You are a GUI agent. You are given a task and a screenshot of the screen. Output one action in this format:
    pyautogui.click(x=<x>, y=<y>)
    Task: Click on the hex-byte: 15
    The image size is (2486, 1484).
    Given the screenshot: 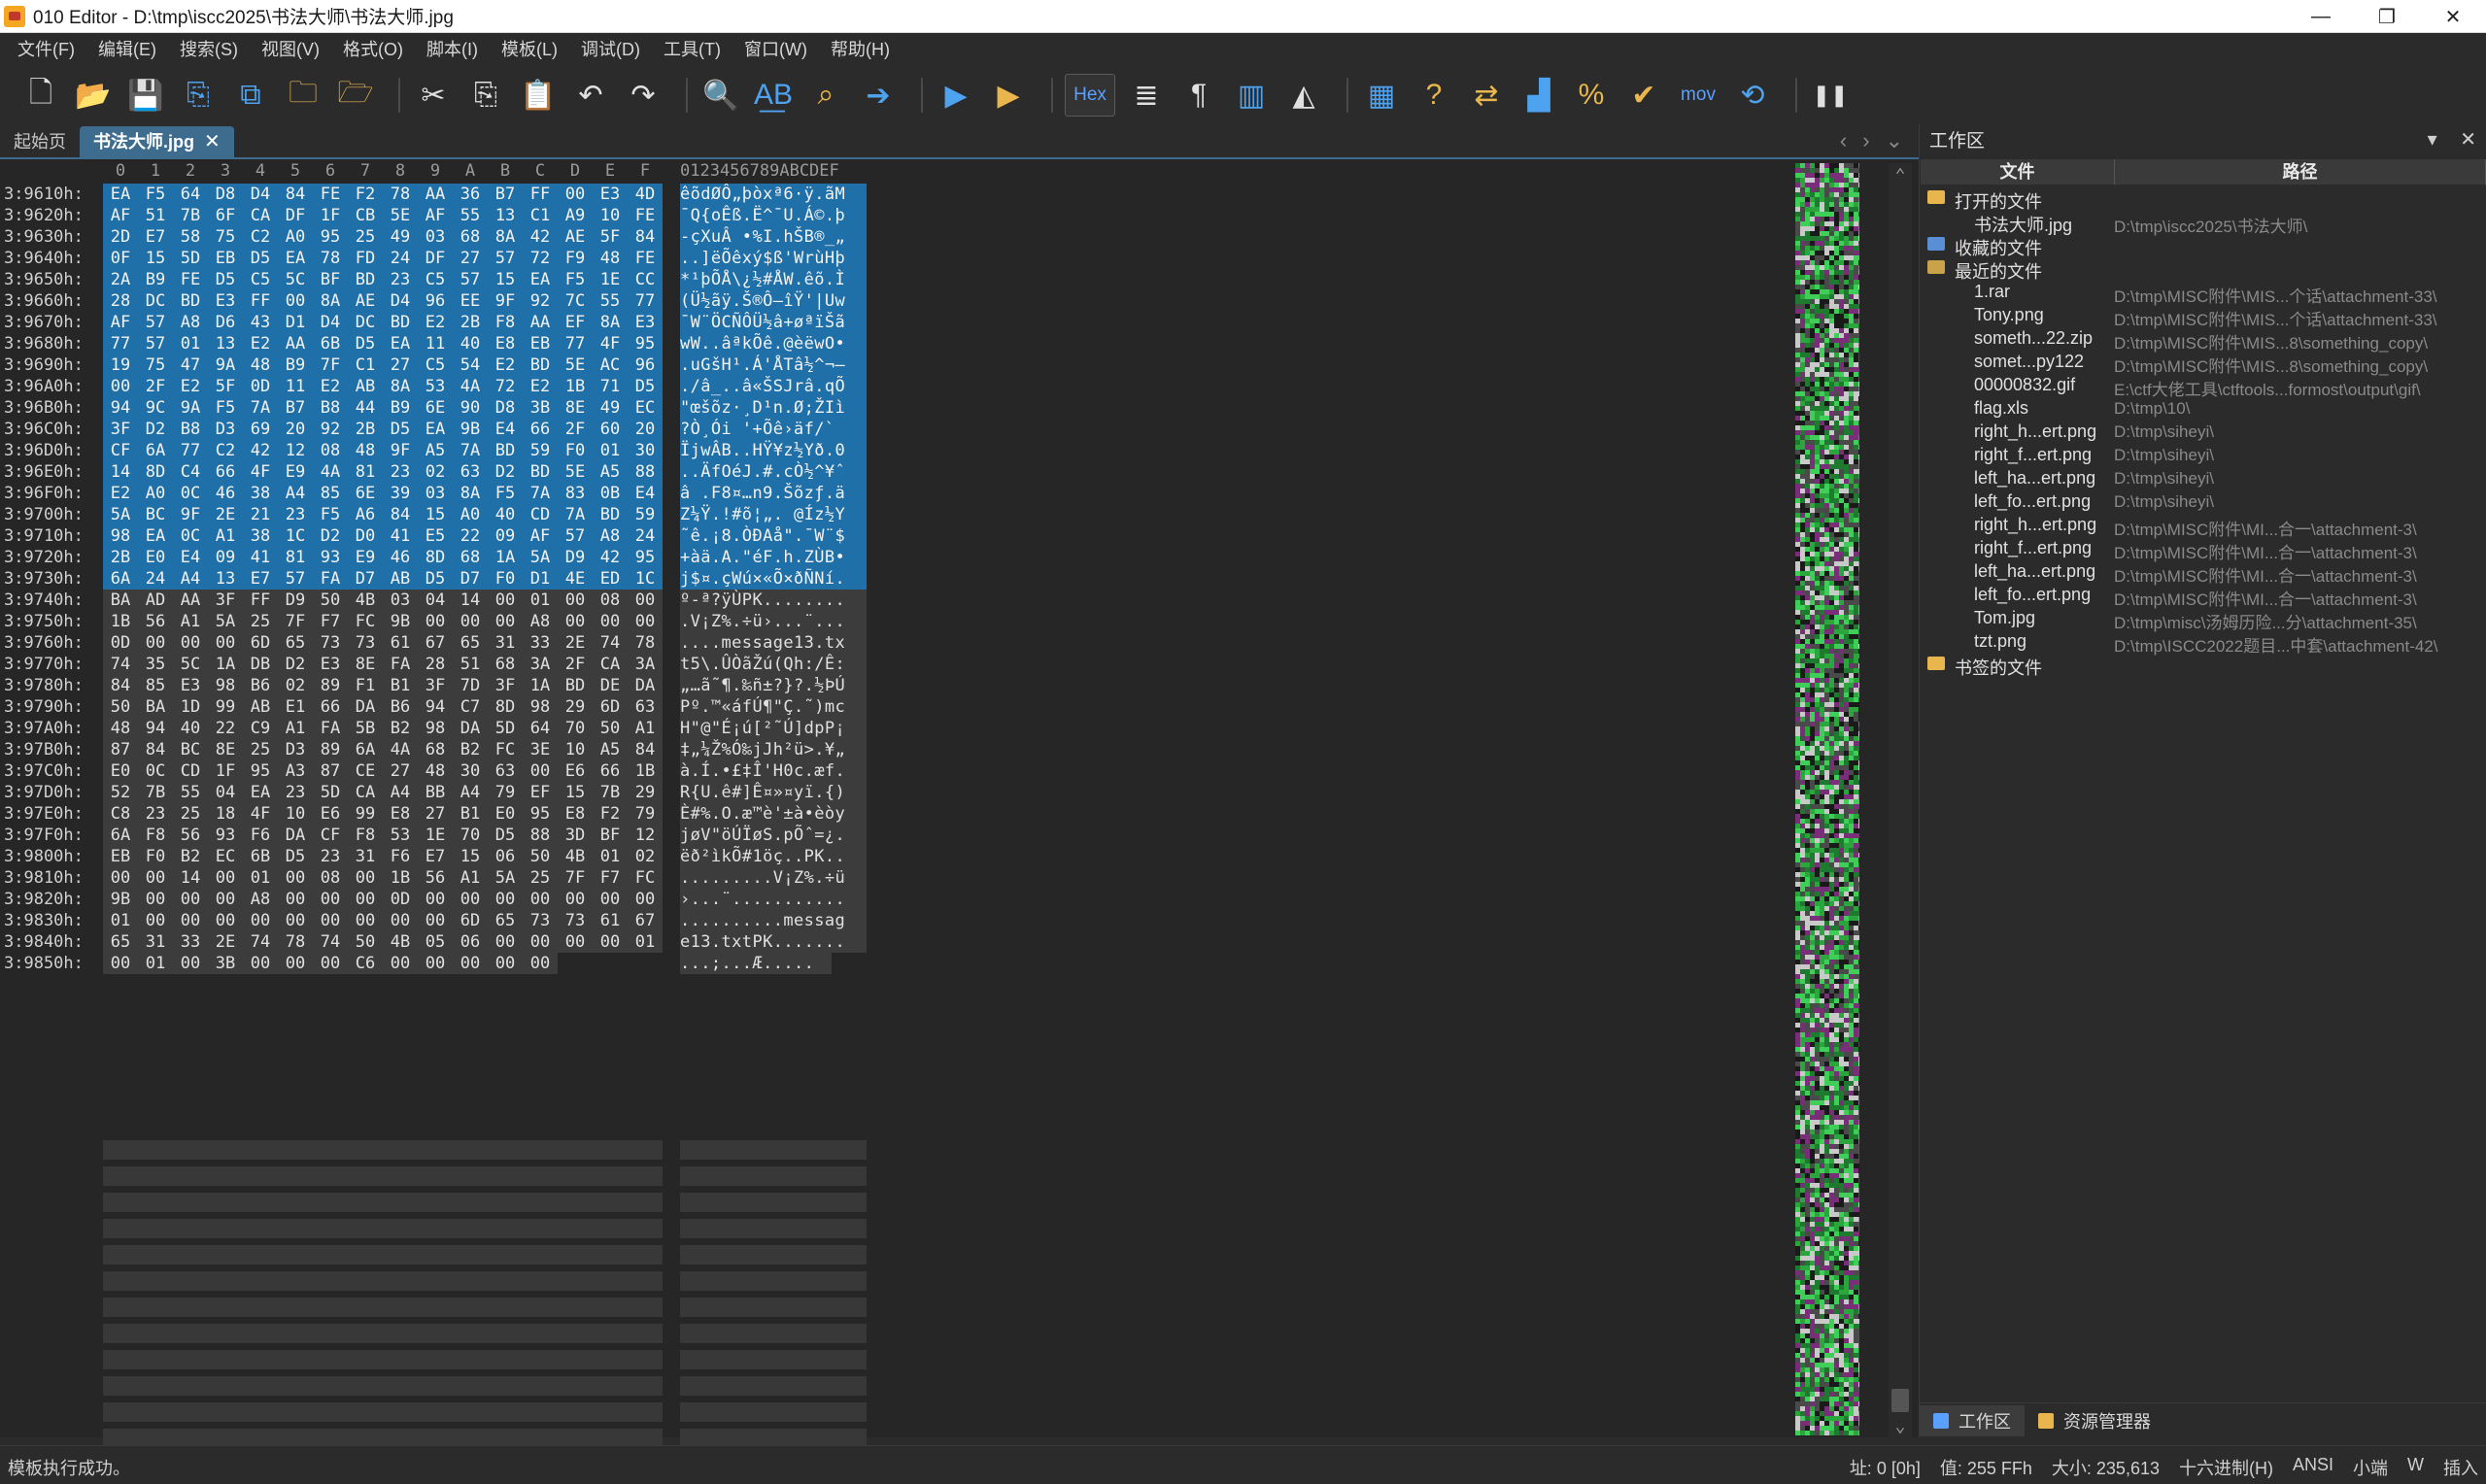 What is the action you would take?
    pyautogui.click(x=435, y=515)
    